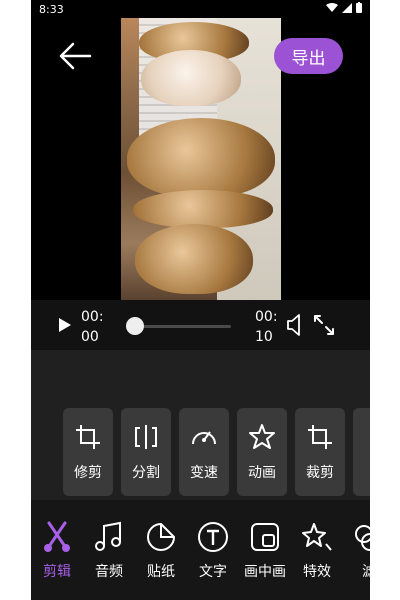 This screenshot has width=400, height=600. What do you see at coordinates (320, 452) in the screenshot?
I see `tool-crop: 裁剪` at bounding box center [320, 452].